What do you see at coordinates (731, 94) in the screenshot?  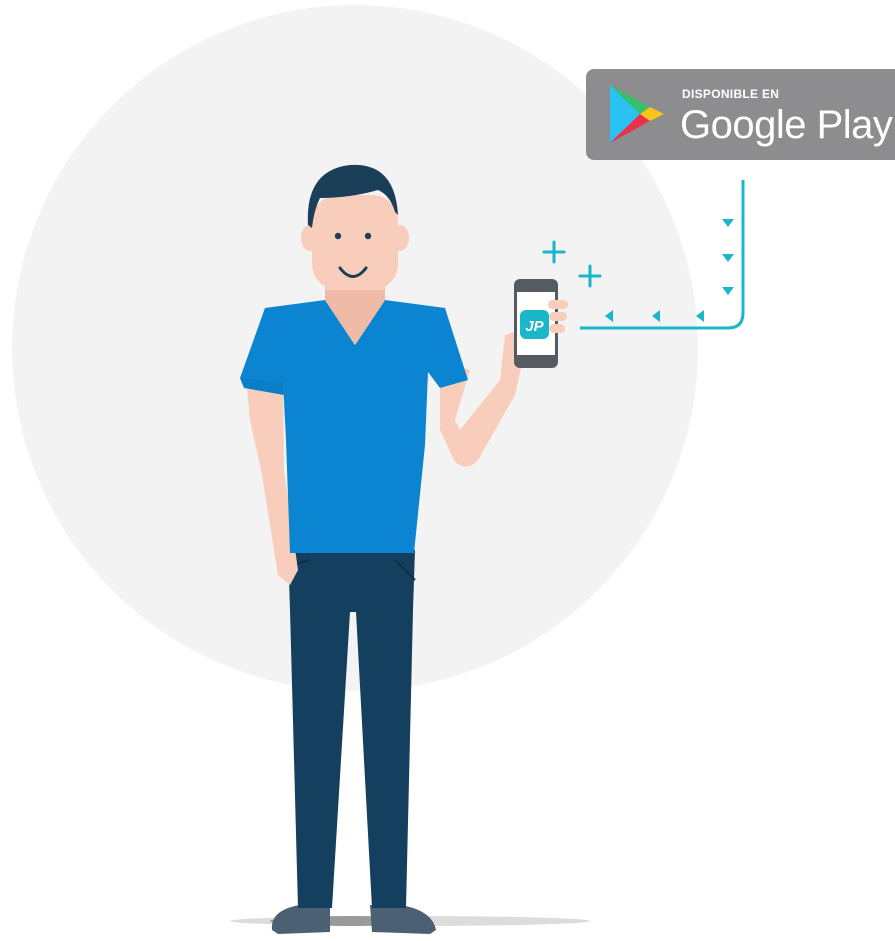 I see `badge-small-text: DISPONIBLE EN` at bounding box center [731, 94].